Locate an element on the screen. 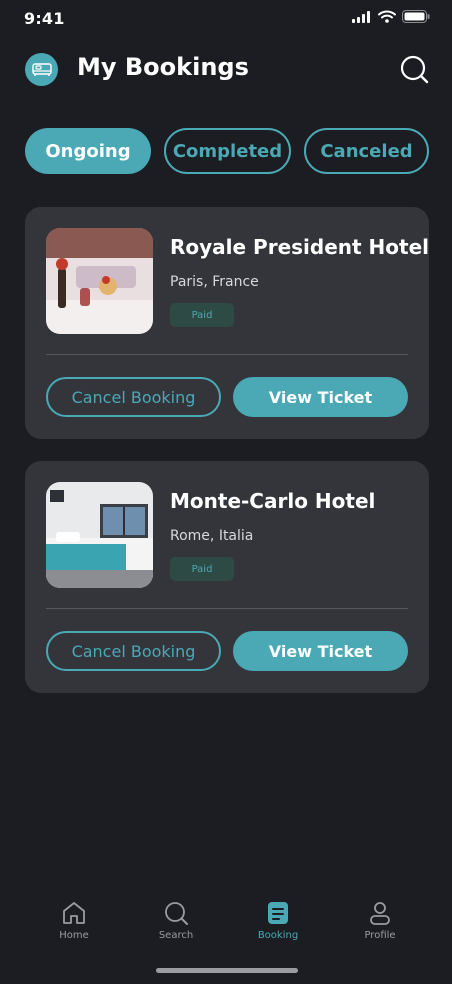 This screenshot has height=984, width=452. search-button is located at coordinates (415, 70).